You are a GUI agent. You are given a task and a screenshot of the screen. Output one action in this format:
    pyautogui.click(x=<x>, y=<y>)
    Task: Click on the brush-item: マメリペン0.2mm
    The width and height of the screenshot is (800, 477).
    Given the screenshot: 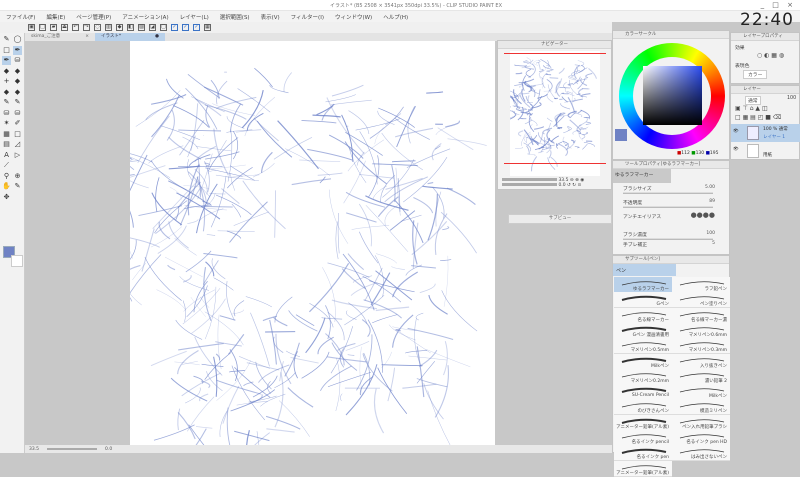 What is the action you would take?
    pyautogui.click(x=643, y=377)
    